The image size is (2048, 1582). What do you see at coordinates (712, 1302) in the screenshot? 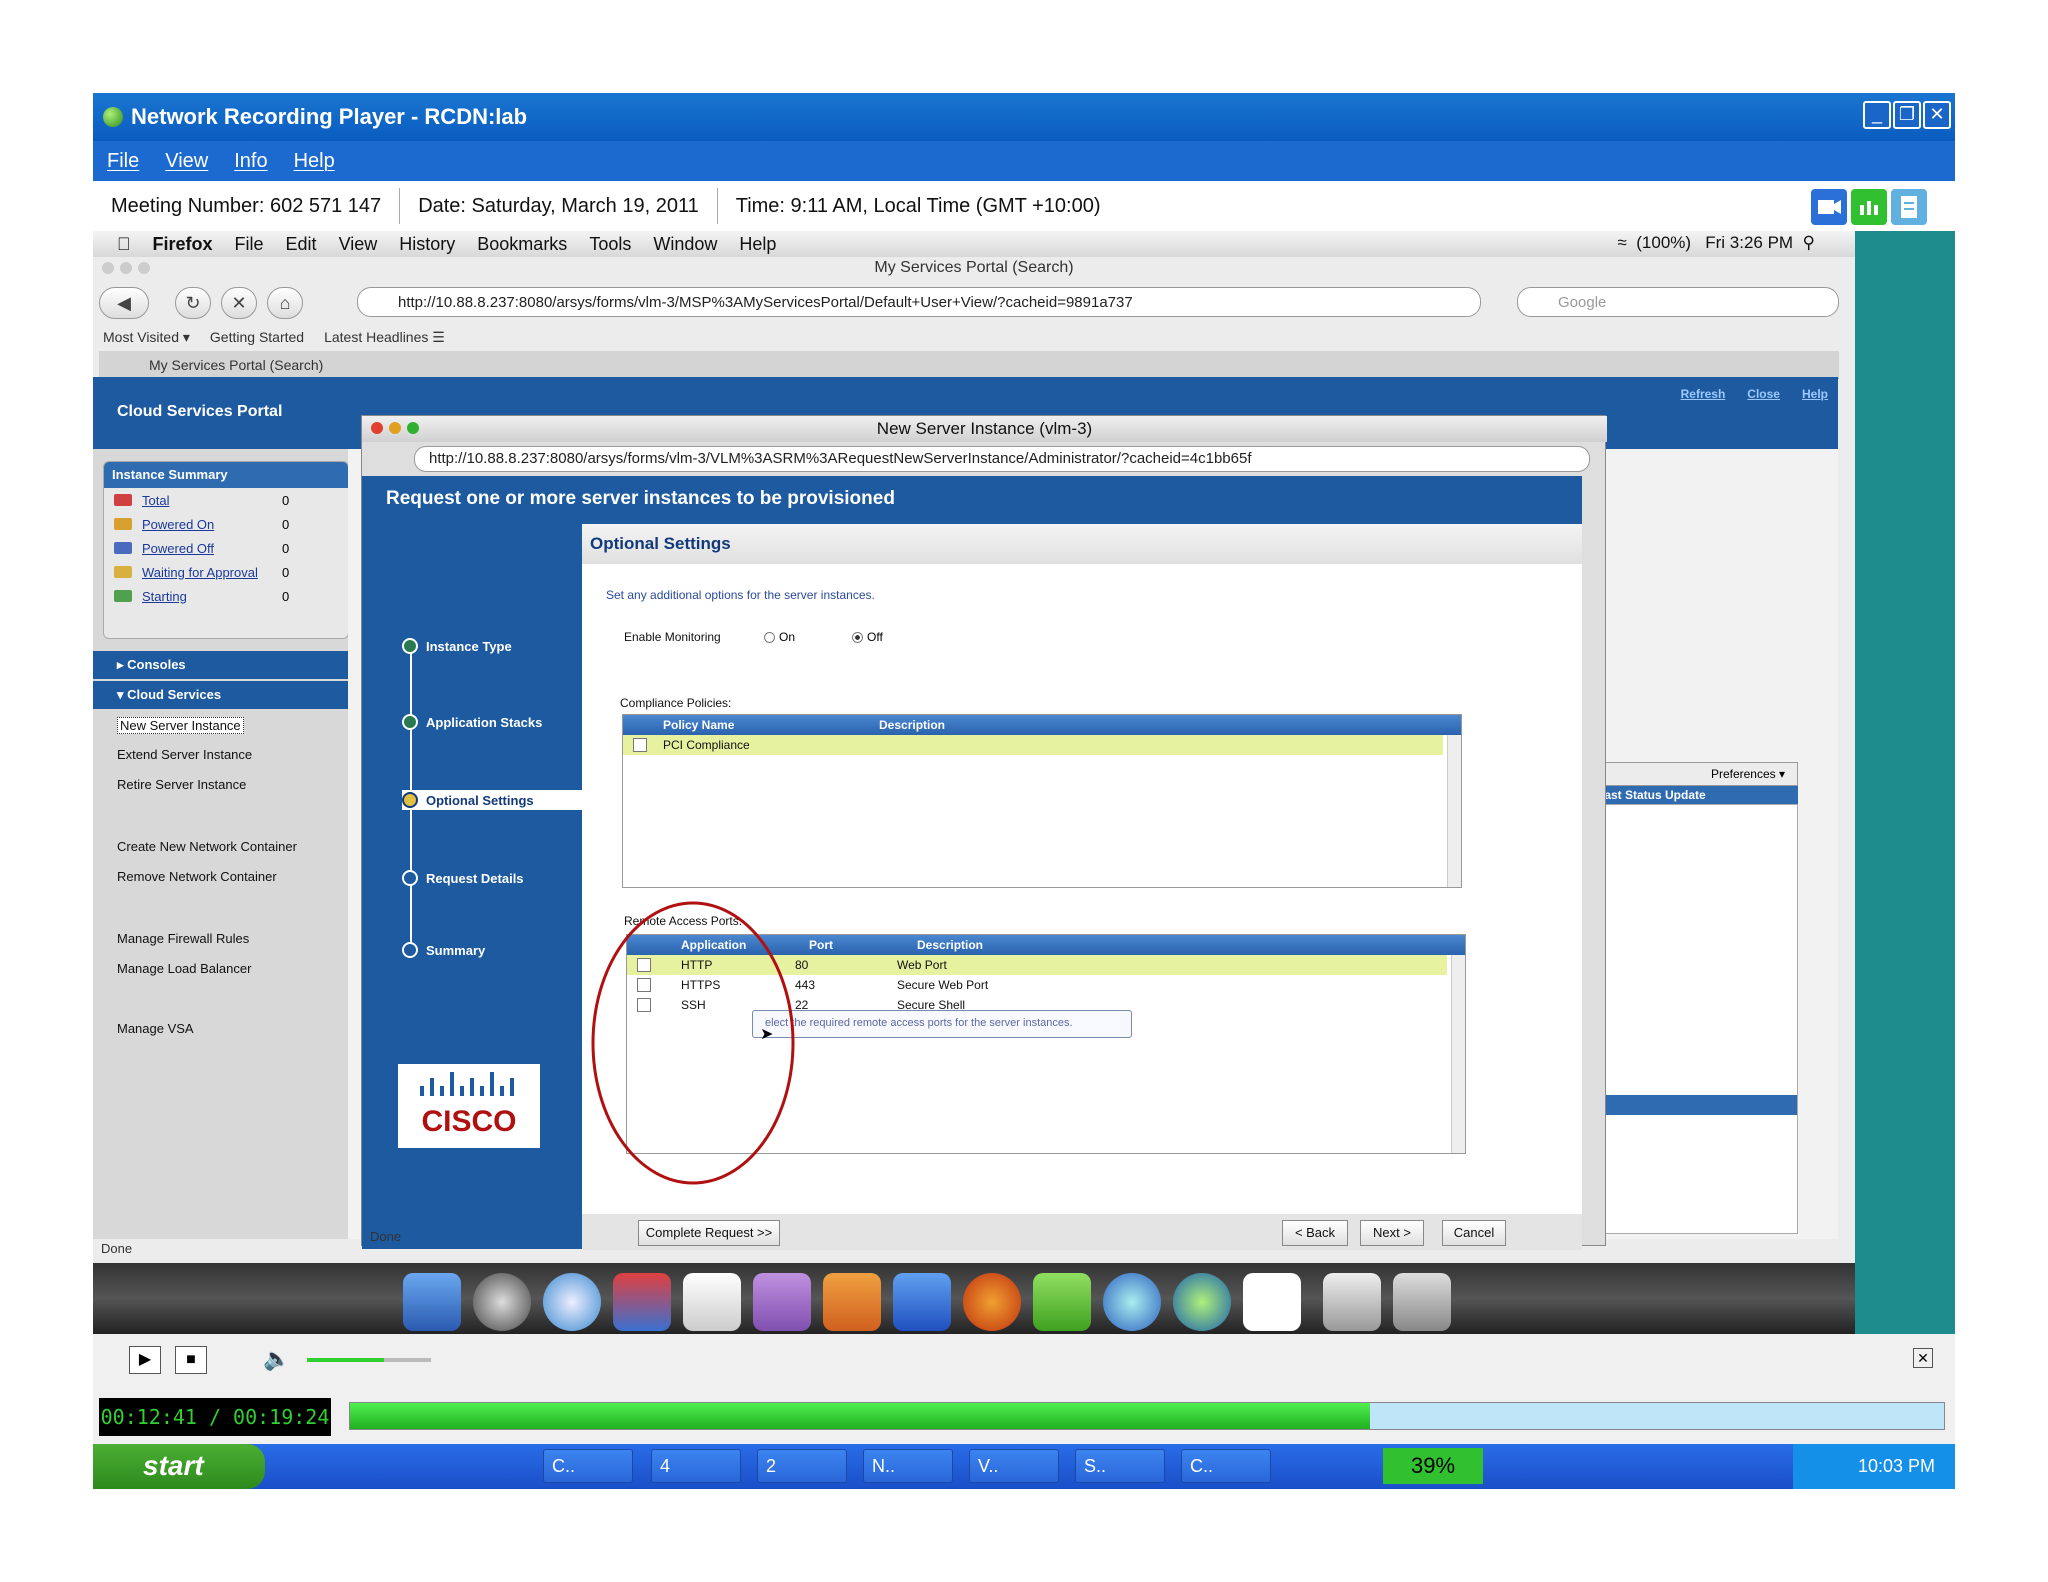
I see `textedit-icon` at bounding box center [712, 1302].